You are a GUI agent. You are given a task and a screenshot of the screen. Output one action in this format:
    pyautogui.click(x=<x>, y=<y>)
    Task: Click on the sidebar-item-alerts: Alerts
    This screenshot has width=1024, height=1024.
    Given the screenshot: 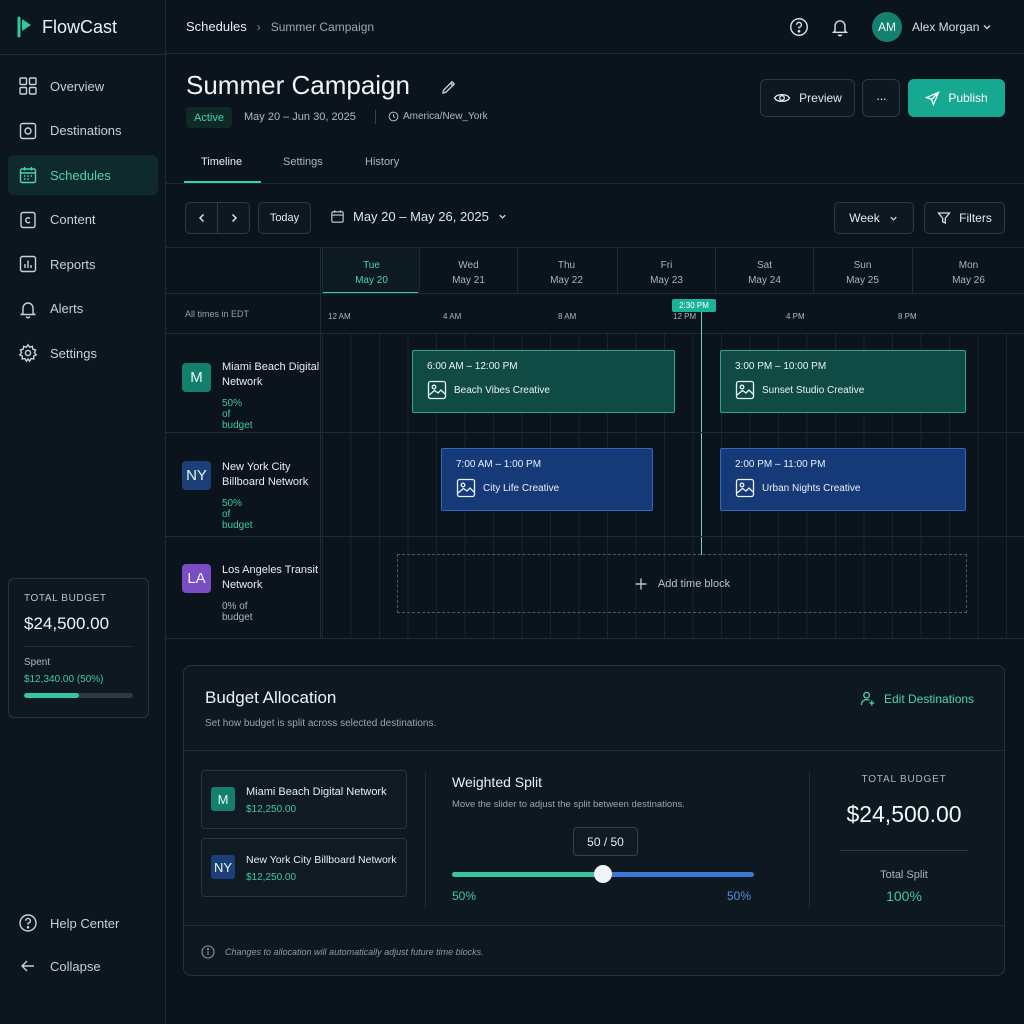 What is the action you would take?
    pyautogui.click(x=83, y=309)
    